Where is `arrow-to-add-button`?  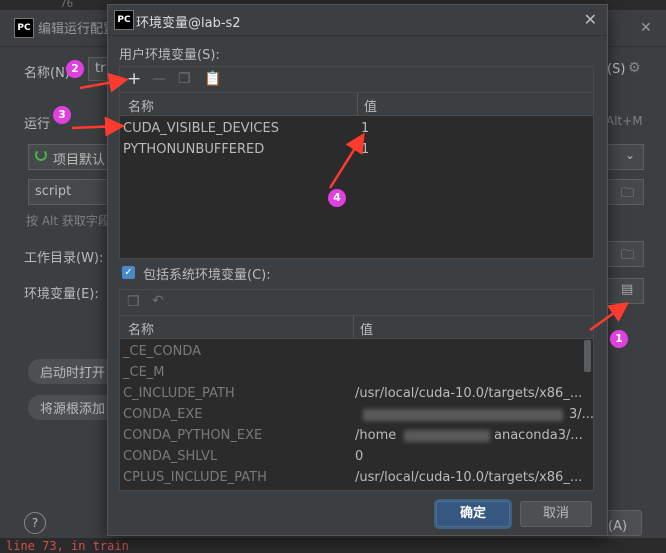
arrow-to-add-button is located at coordinates (104, 82).